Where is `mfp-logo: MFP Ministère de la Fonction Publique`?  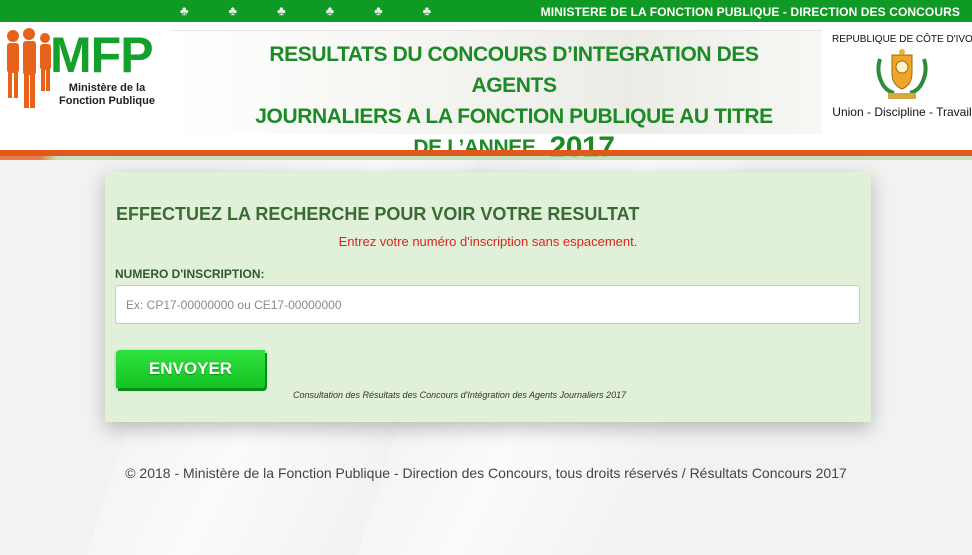 mfp-logo: MFP Ministère de la Fonction Publique is located at coordinates (87, 85).